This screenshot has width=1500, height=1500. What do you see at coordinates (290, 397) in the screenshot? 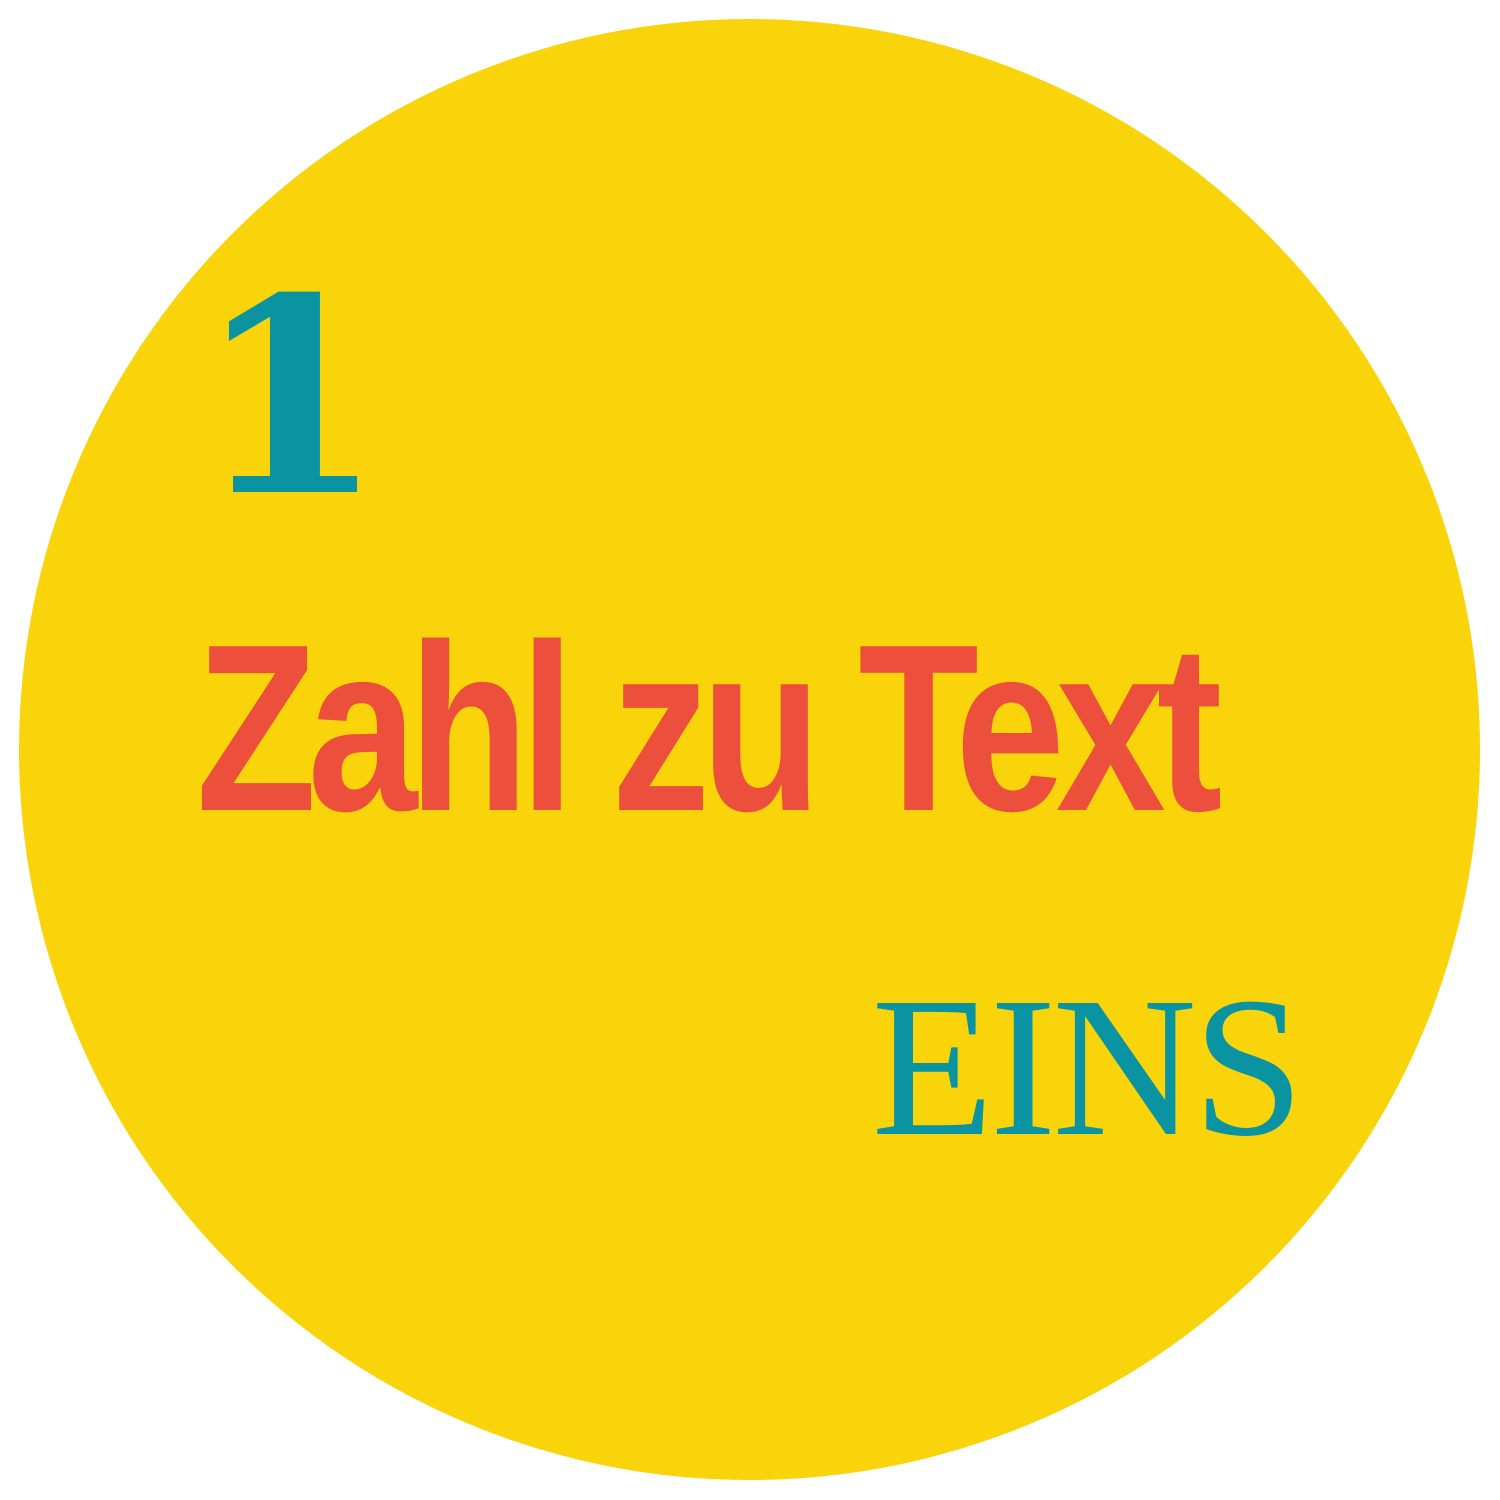
I see `badge-numeral: 1` at bounding box center [290, 397].